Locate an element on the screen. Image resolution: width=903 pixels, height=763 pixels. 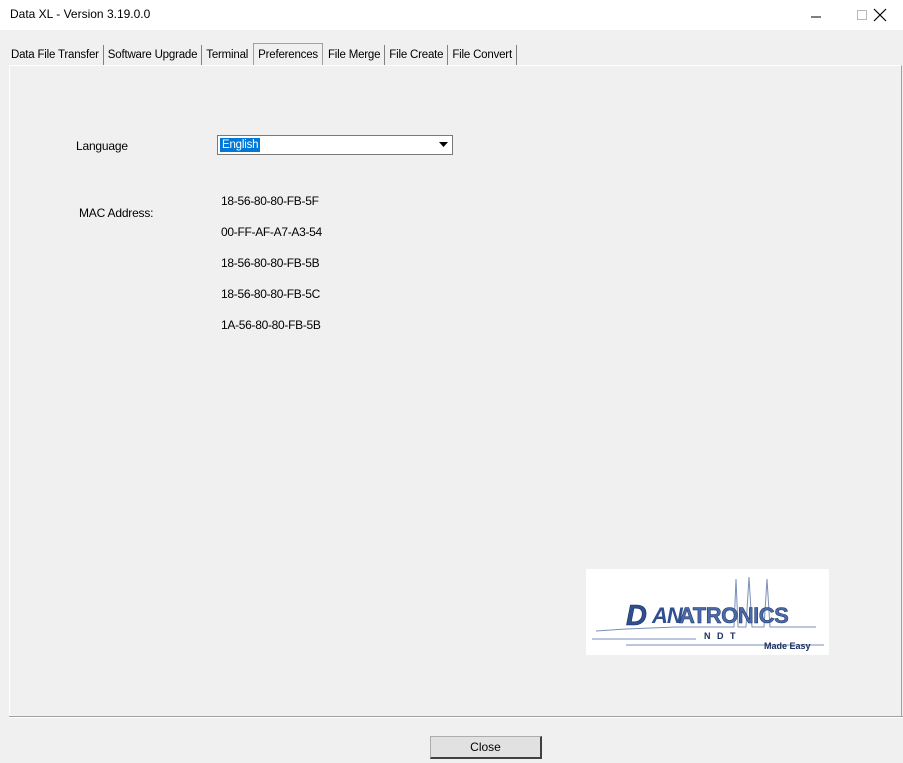
logo-sub: N D T is located at coordinates (721, 636).